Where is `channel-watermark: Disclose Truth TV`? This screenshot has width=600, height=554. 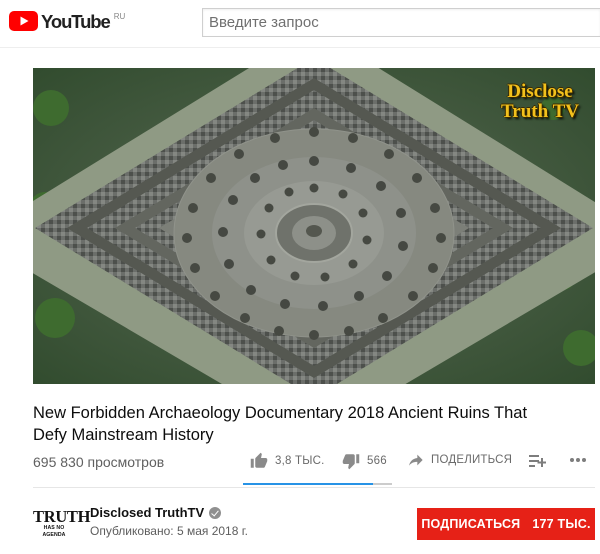
channel-watermark: Disclose Truth TV is located at coordinates (540, 102).